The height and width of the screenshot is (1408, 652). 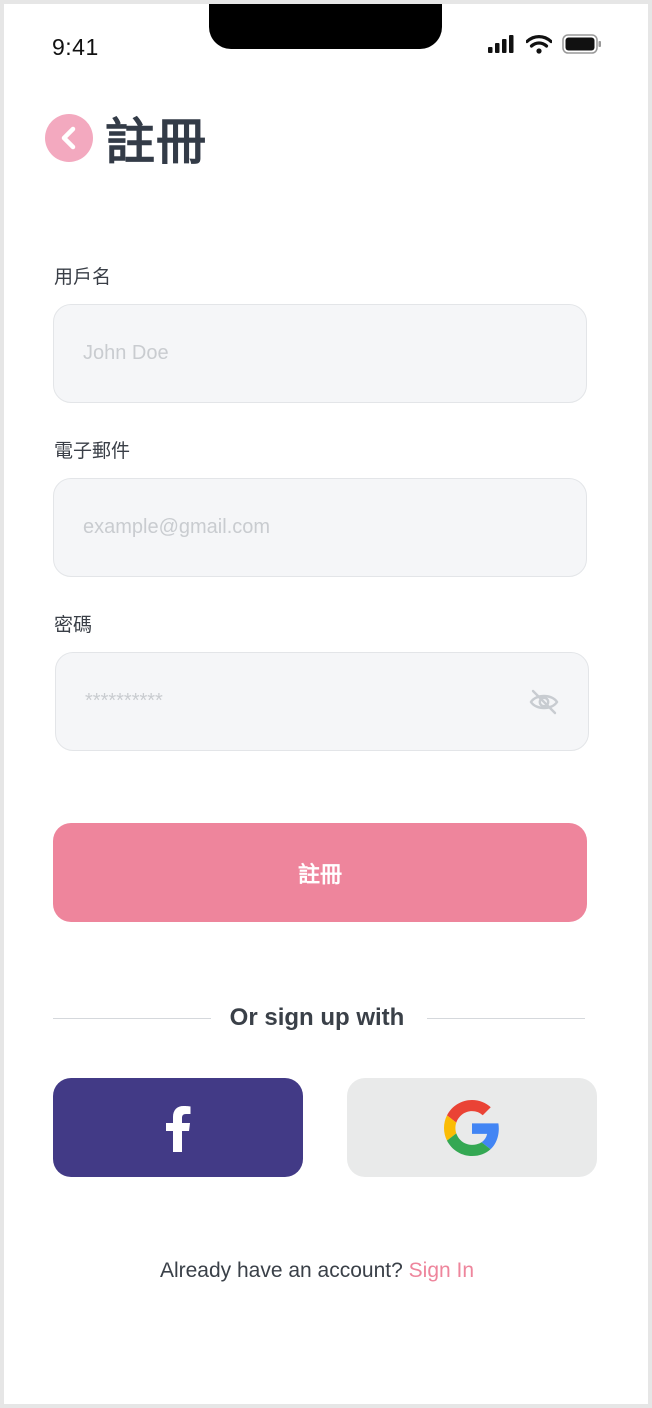 What do you see at coordinates (320, 872) in the screenshot?
I see `signup-button: 註冊` at bounding box center [320, 872].